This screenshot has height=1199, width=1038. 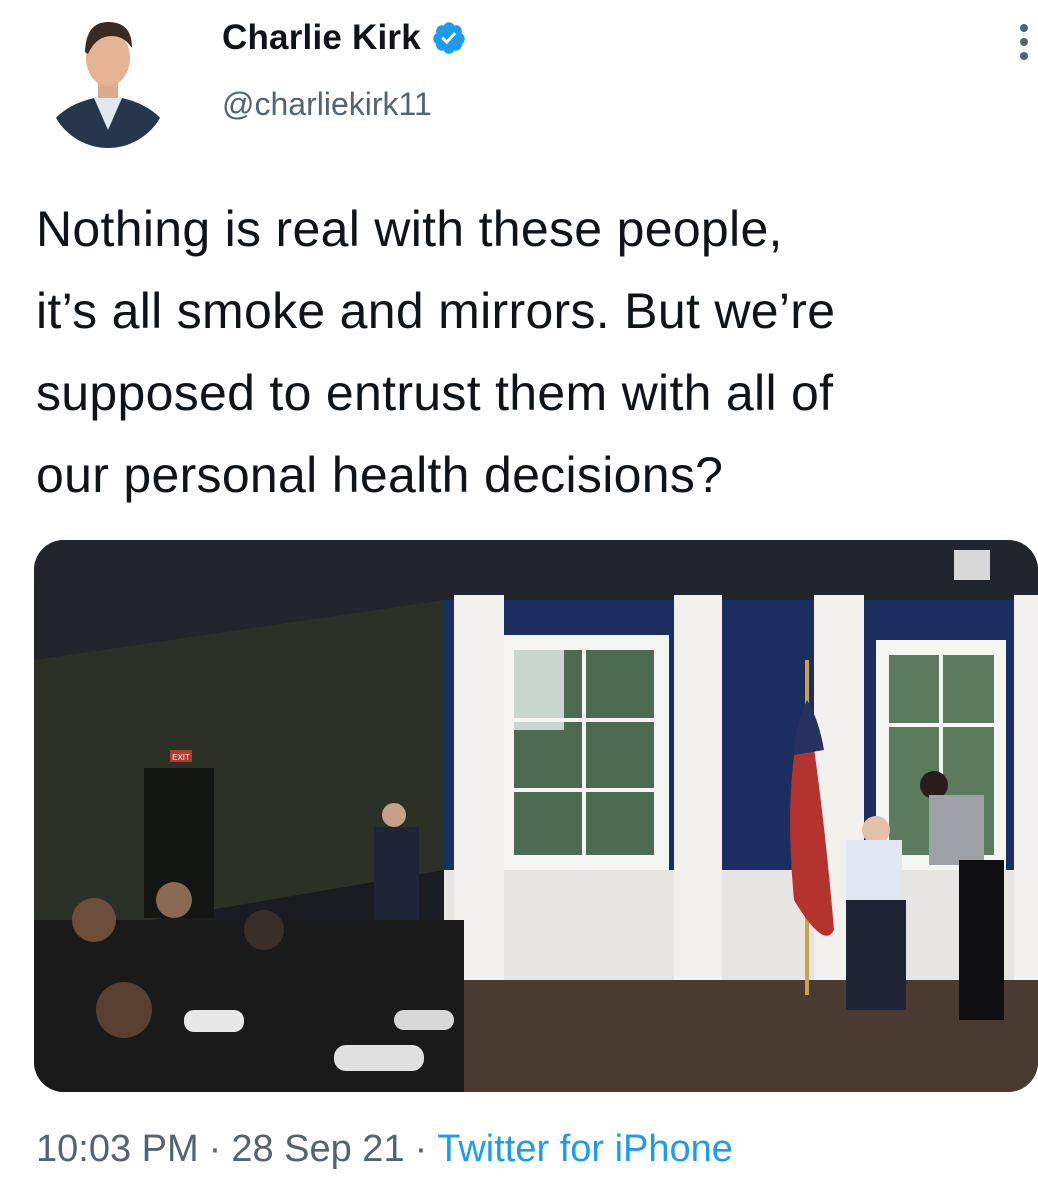 What do you see at coordinates (117, 1149) in the screenshot?
I see `tweet-time: 10:03 PM` at bounding box center [117, 1149].